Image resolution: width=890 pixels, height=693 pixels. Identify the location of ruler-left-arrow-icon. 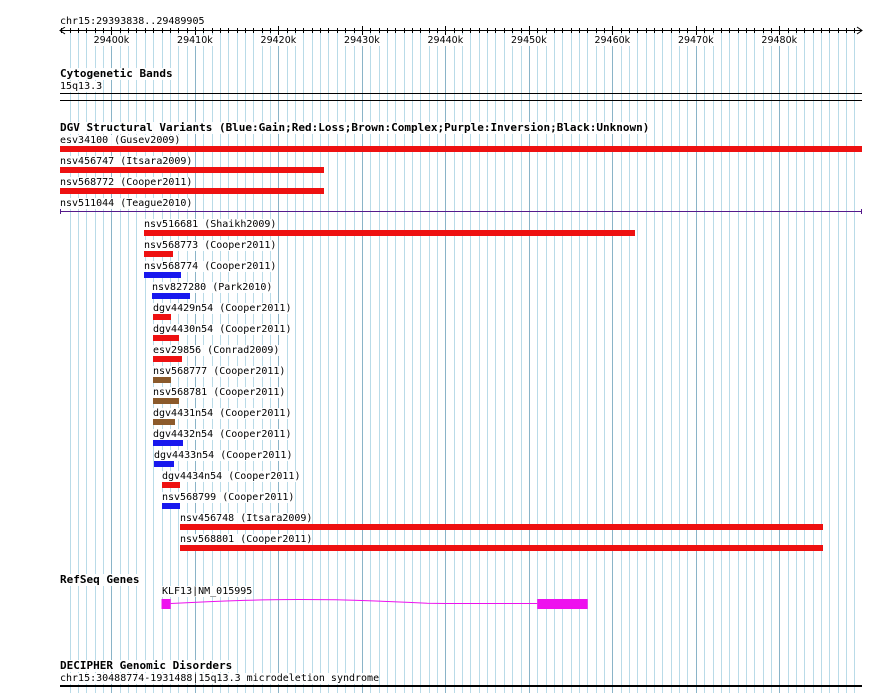
(62, 30).